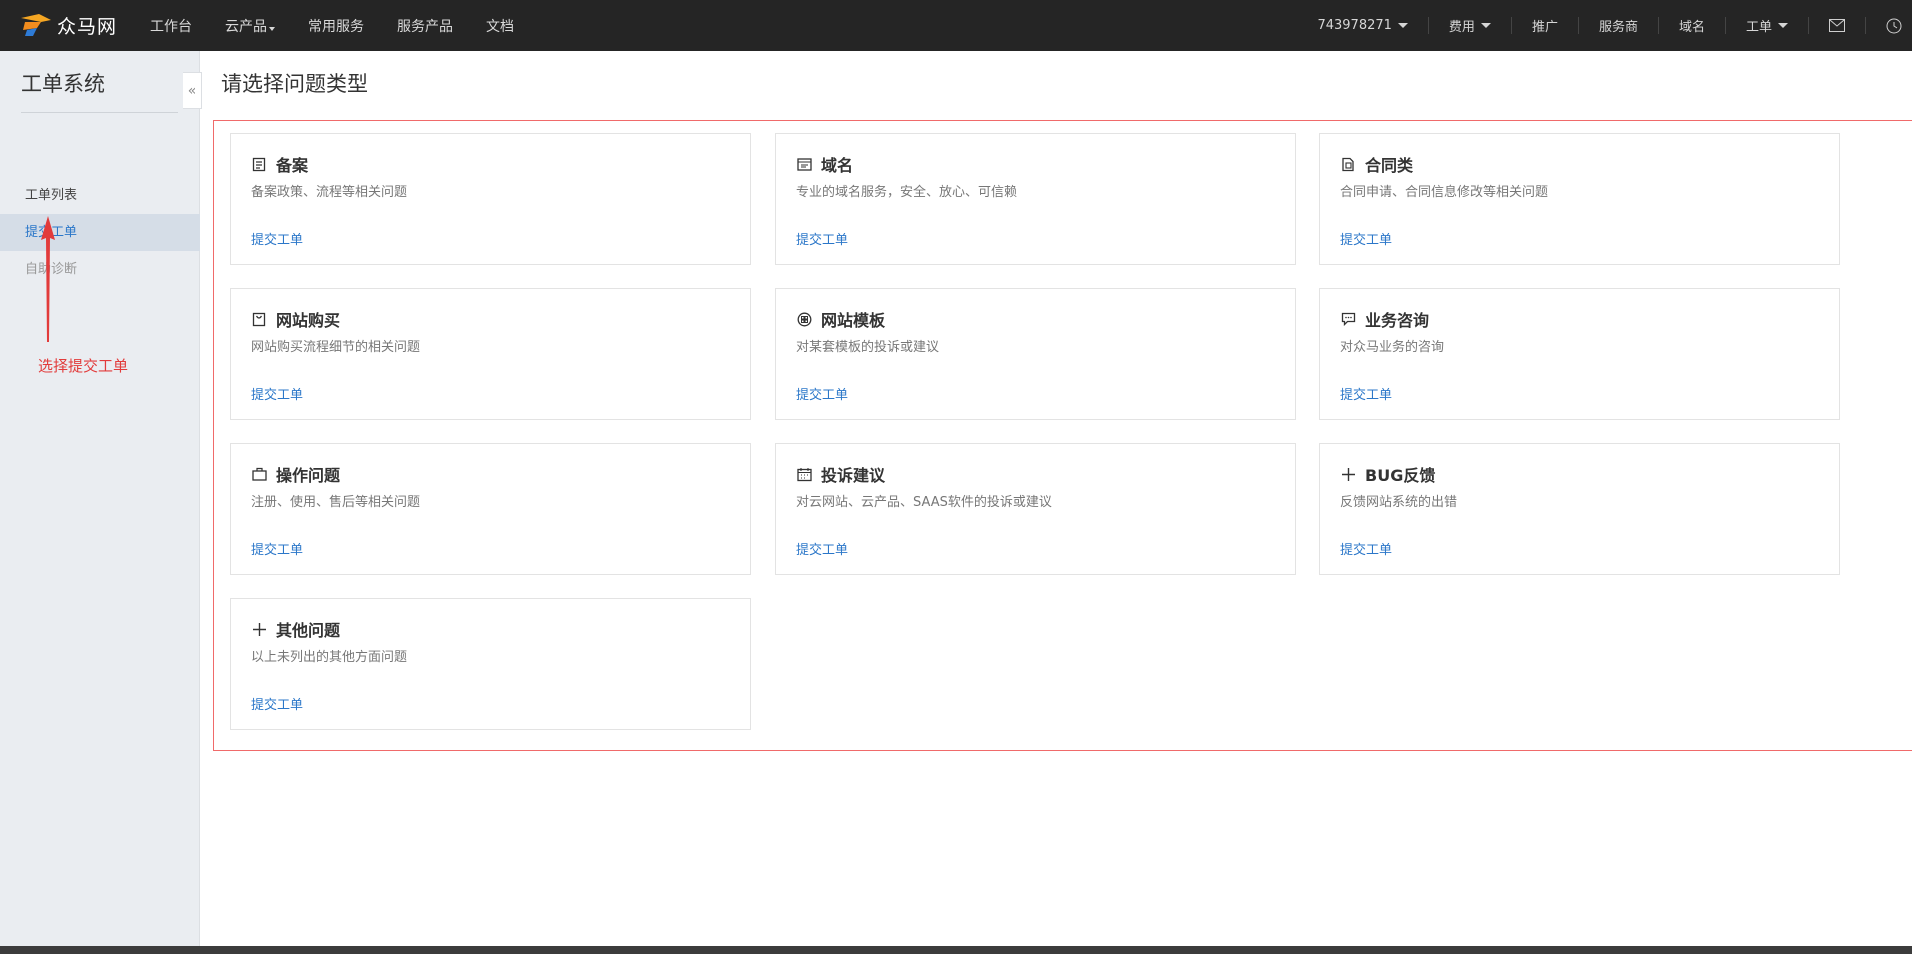 The image size is (1912, 954). I want to click on nav-cloud-products-label: 云产品, so click(246, 26).